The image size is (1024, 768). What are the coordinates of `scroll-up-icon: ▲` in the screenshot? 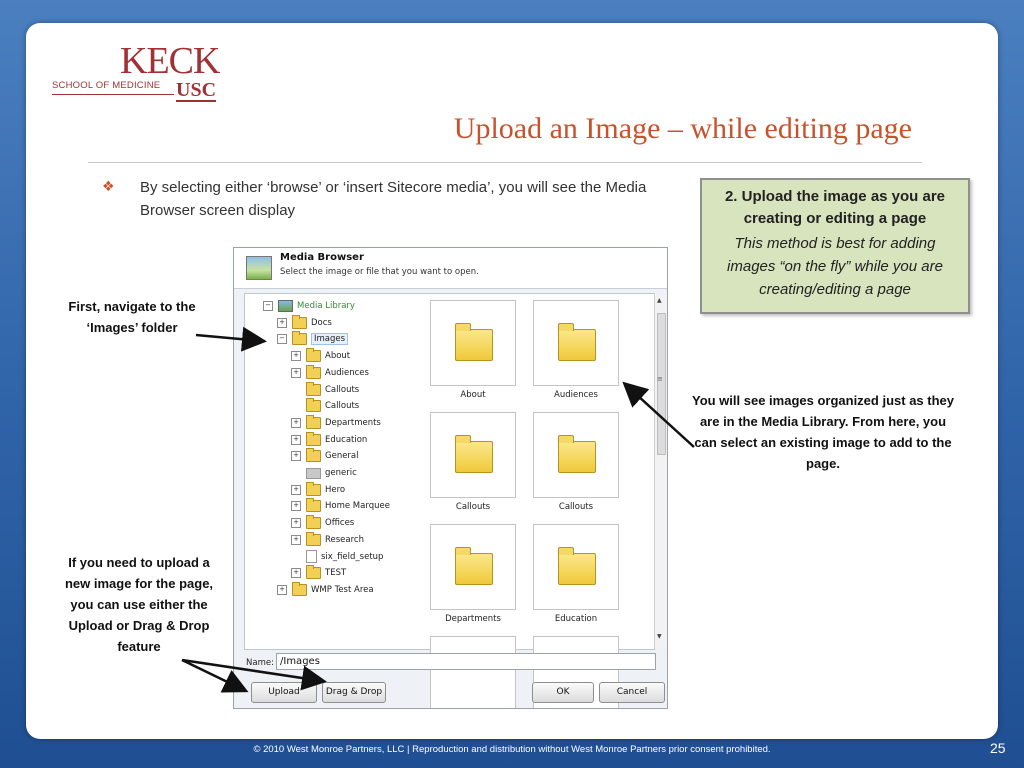 It's located at (659, 300).